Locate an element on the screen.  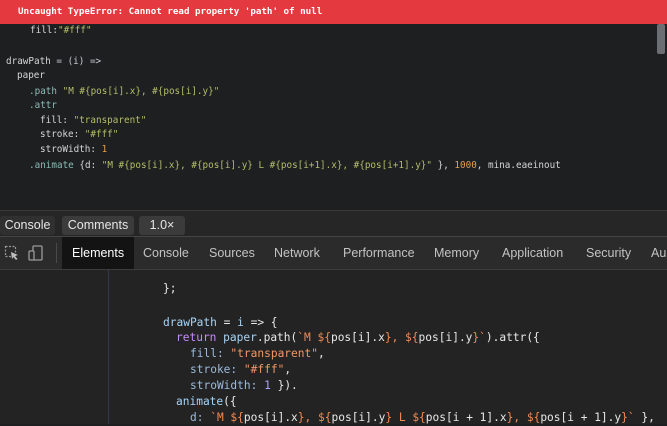
code-token: ).attr({ is located at coordinates (512, 337).